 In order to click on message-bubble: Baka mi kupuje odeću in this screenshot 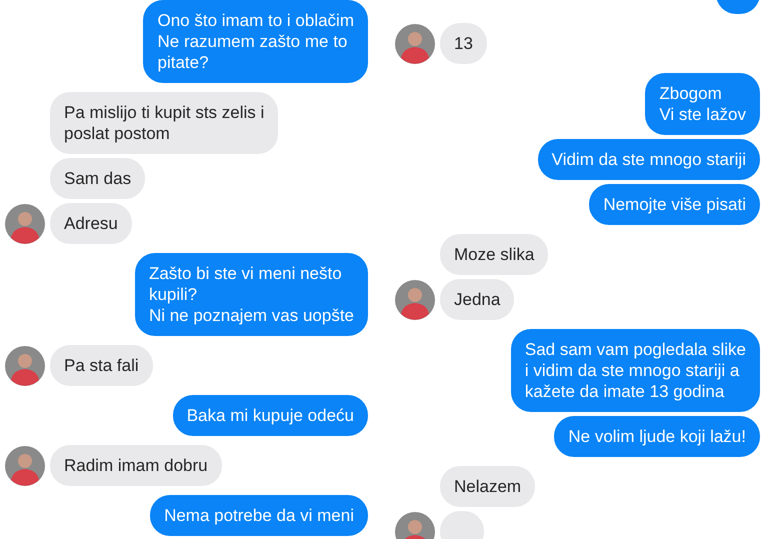, I will do `click(270, 415)`.